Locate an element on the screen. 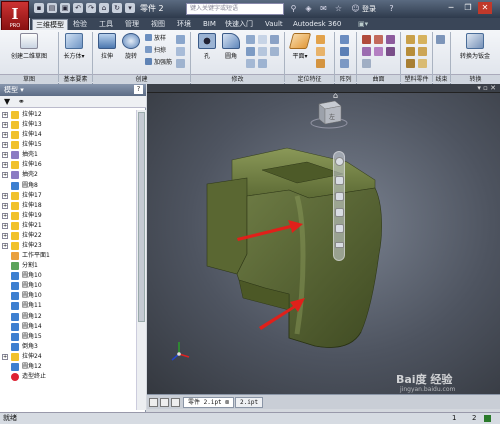  filter-icon: ▼ is located at coordinates (7, 101).